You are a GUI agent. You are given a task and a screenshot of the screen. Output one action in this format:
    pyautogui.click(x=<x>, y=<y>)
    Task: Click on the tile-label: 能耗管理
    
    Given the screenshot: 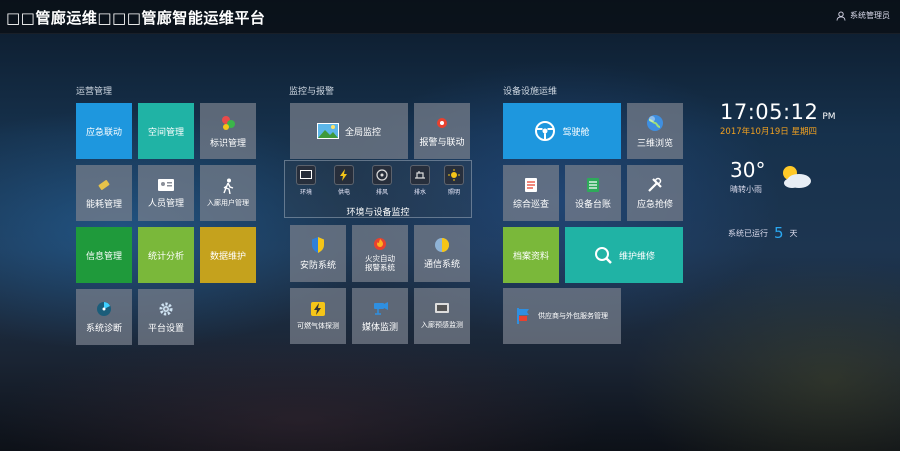 What is the action you would take?
    pyautogui.click(x=103, y=204)
    